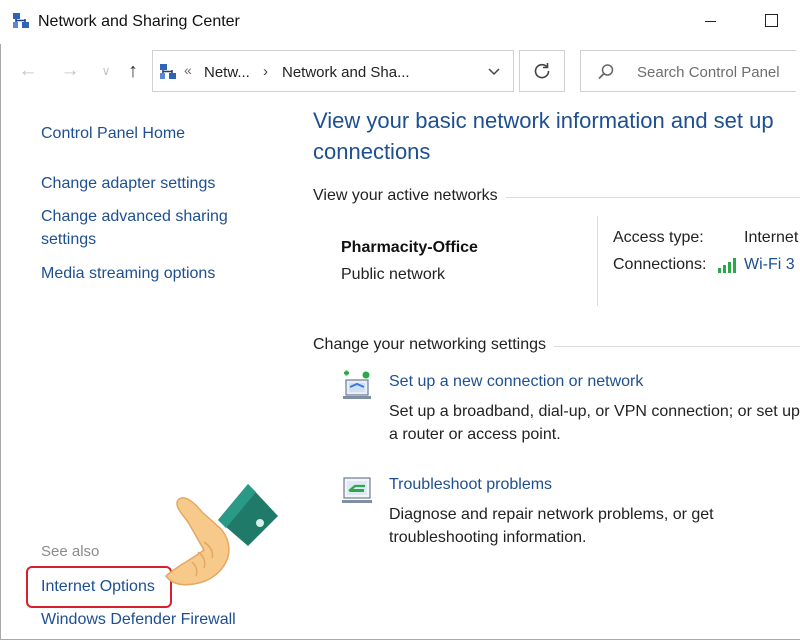 This screenshot has width=800, height=640. Describe the element at coordinates (400, 22) in the screenshot. I see `title-bar: Network and Sharing Center` at that location.